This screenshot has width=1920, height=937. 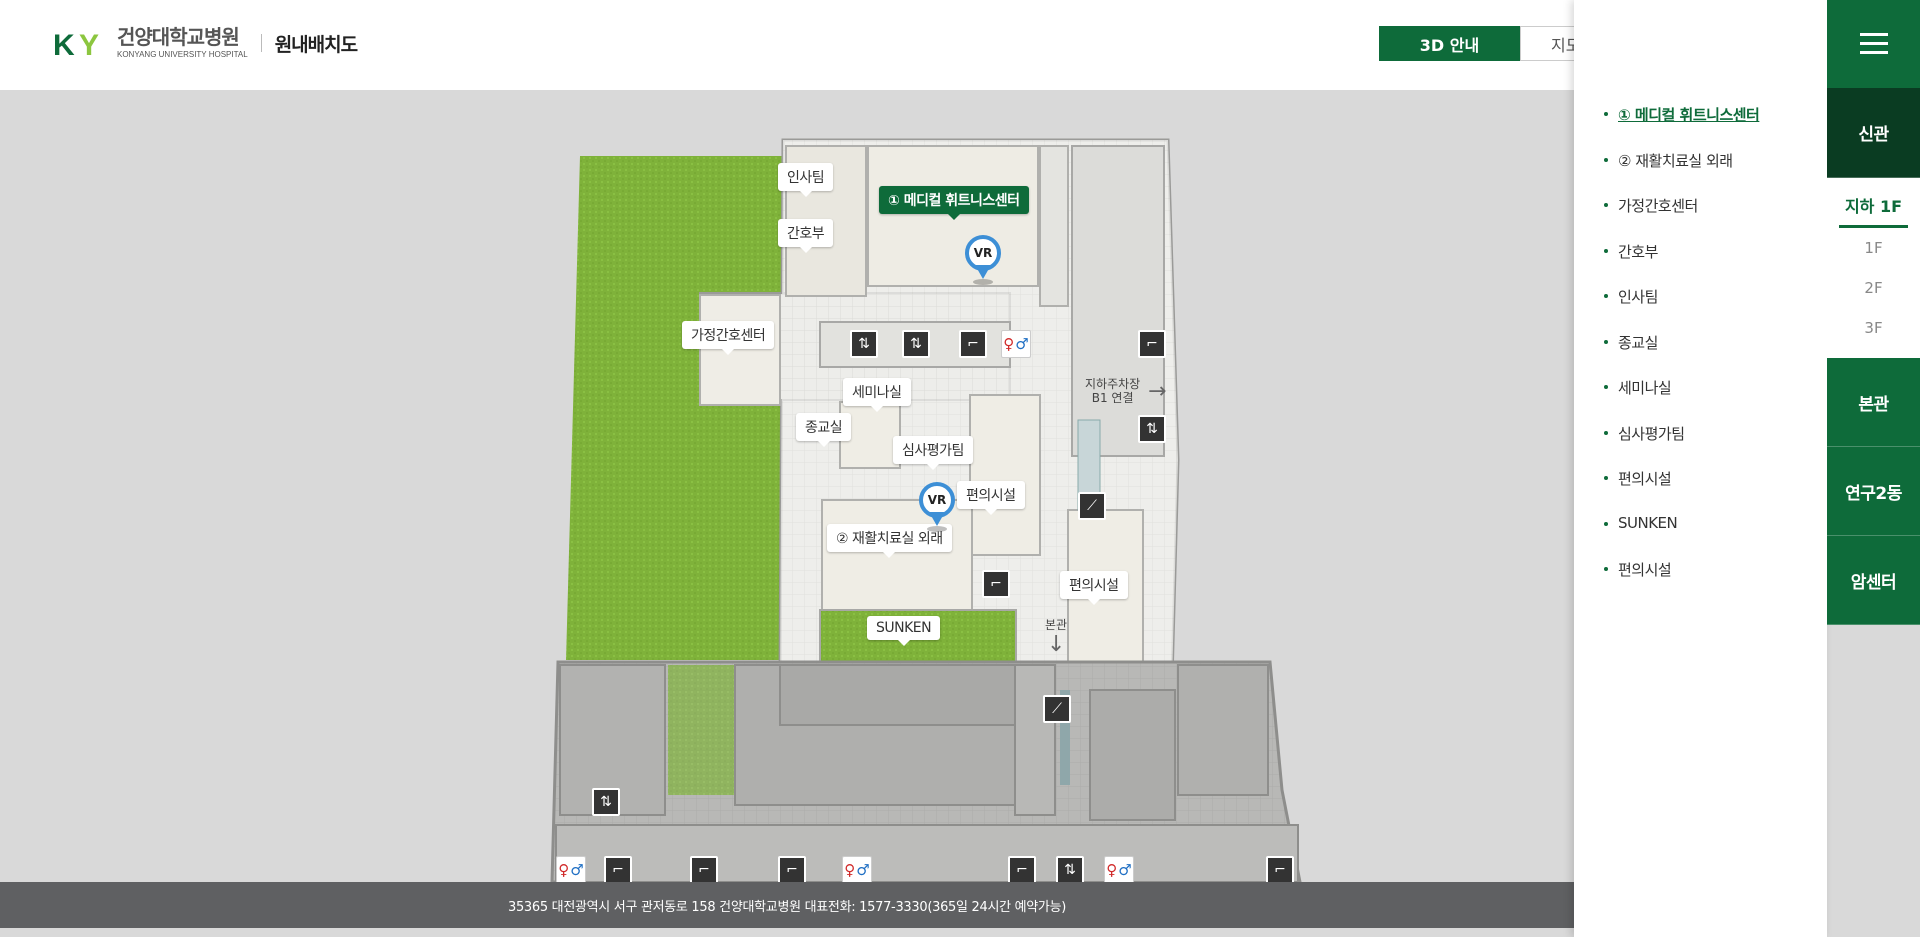 I want to click on page-title: 원내배치도, so click(x=316, y=44).